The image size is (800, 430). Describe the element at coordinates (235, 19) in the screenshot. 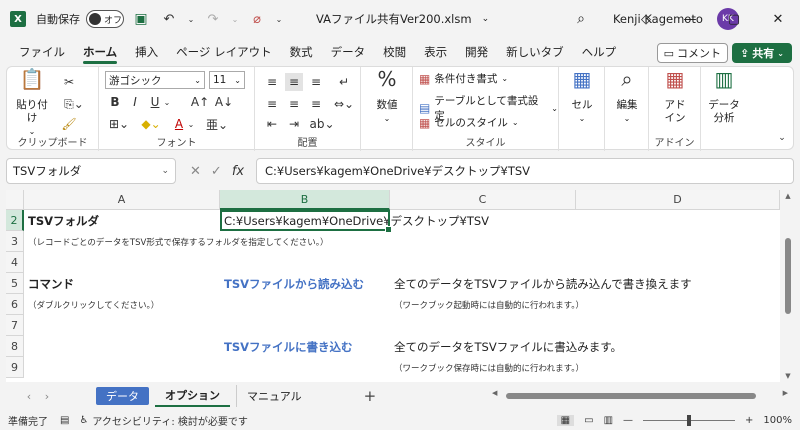

I see `redo-dropdown-icon: ⌄` at that location.